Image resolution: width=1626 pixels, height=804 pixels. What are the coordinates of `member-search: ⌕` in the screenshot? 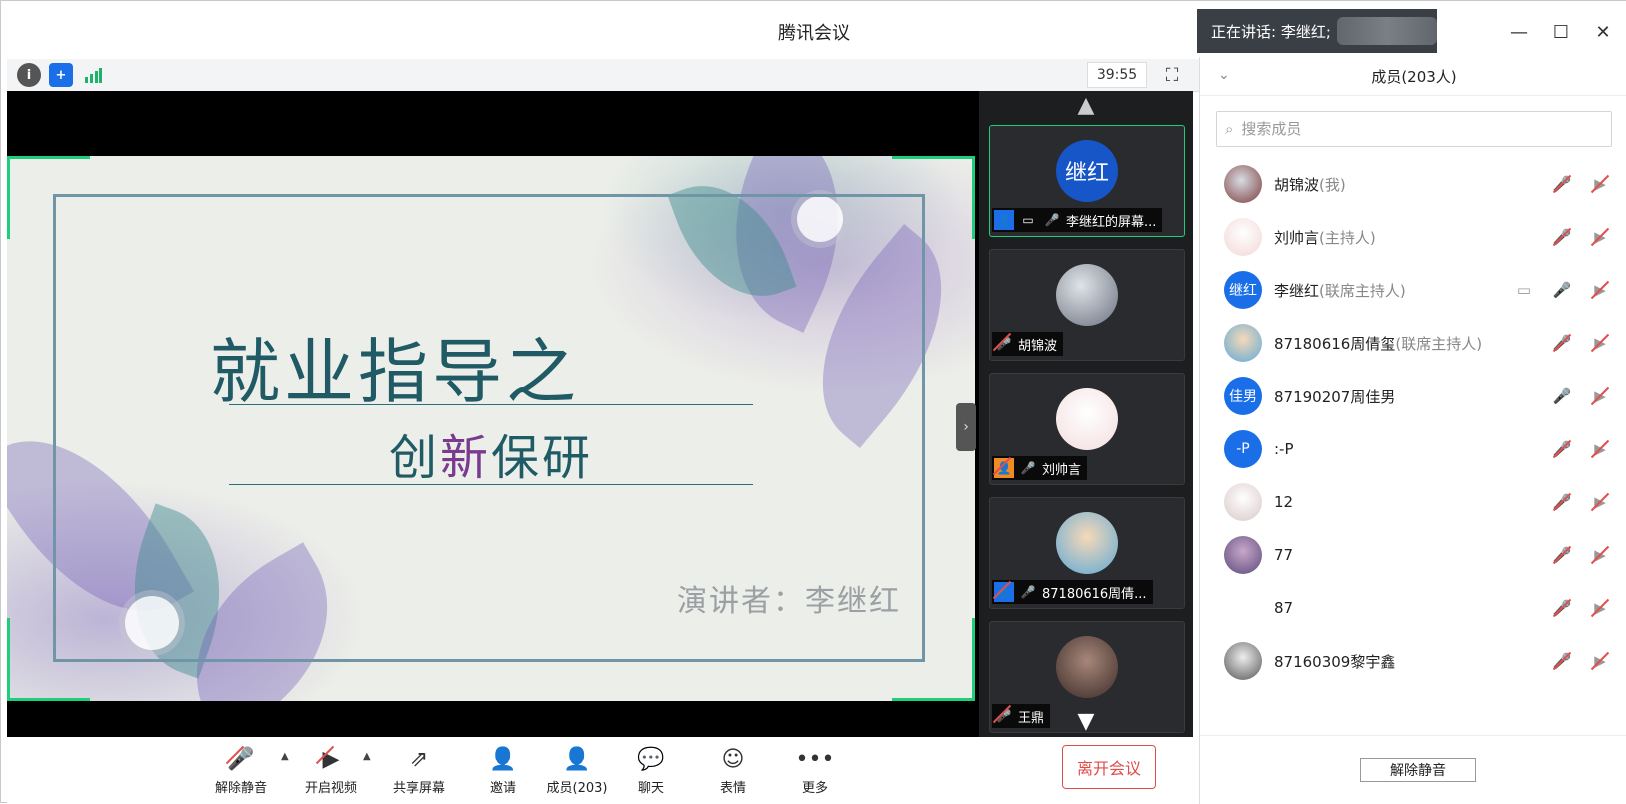 It's located at (1414, 129).